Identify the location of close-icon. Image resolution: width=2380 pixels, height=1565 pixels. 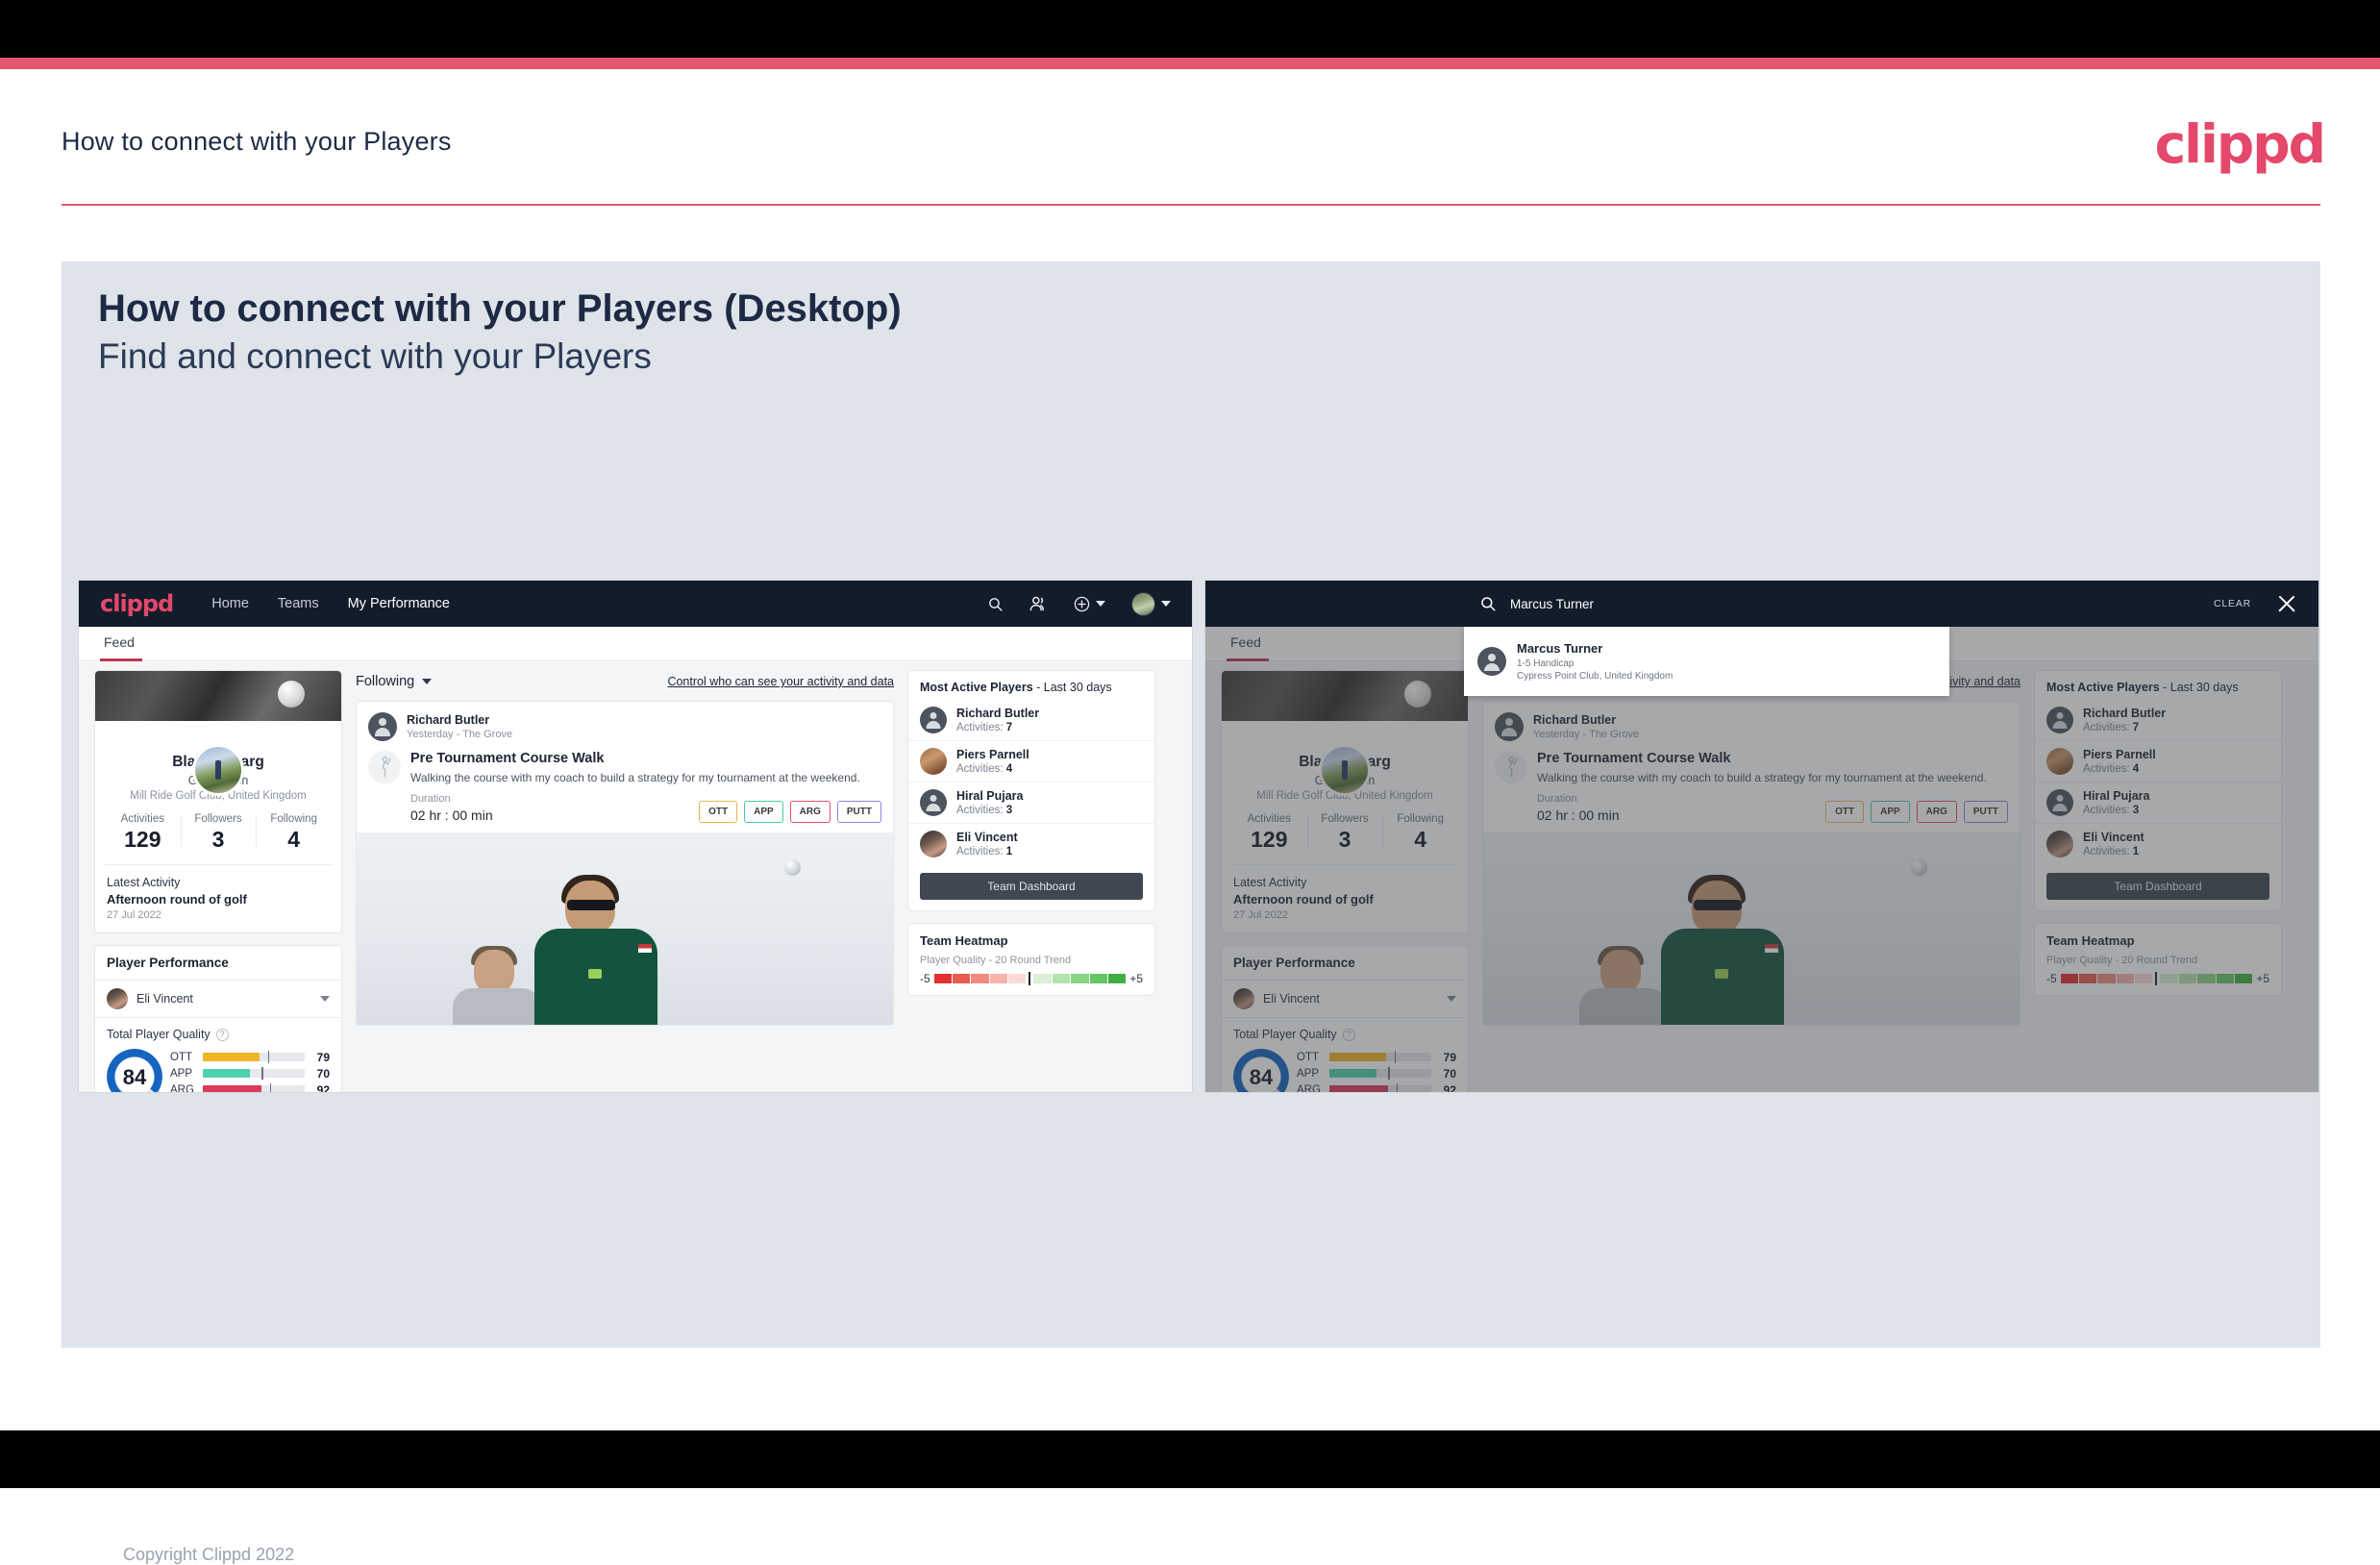
(2287, 604).